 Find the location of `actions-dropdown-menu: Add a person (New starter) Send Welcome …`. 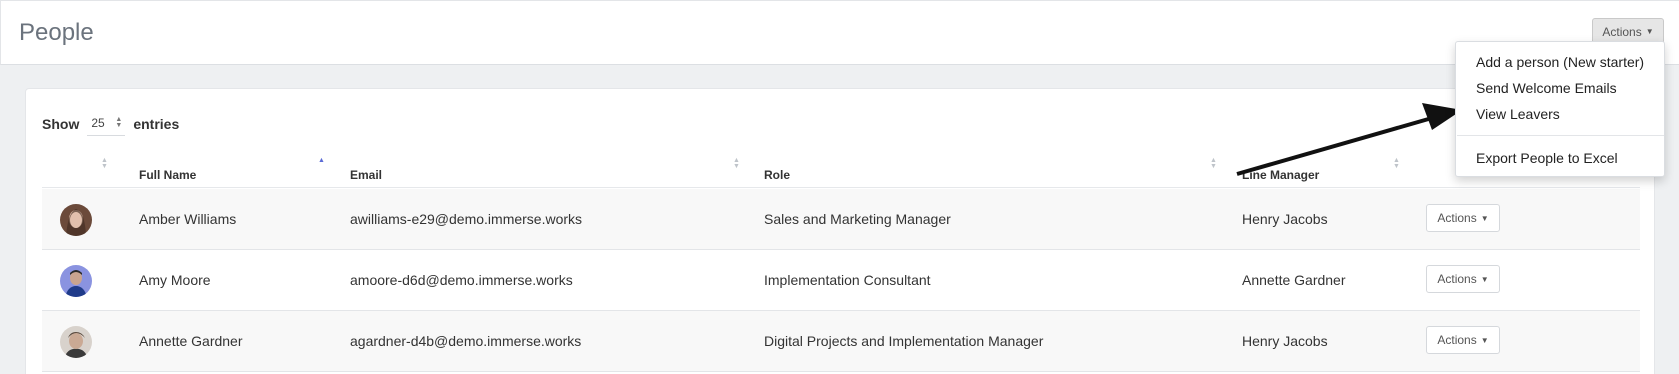

actions-dropdown-menu: Add a person (New starter) Send Welcome … is located at coordinates (1560, 109).